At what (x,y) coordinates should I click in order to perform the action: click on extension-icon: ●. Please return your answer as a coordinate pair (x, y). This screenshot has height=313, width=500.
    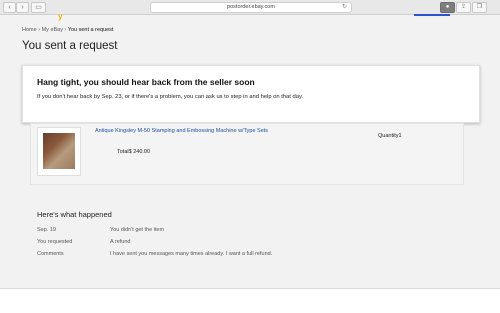
    Looking at the image, I should click on (447, 7).